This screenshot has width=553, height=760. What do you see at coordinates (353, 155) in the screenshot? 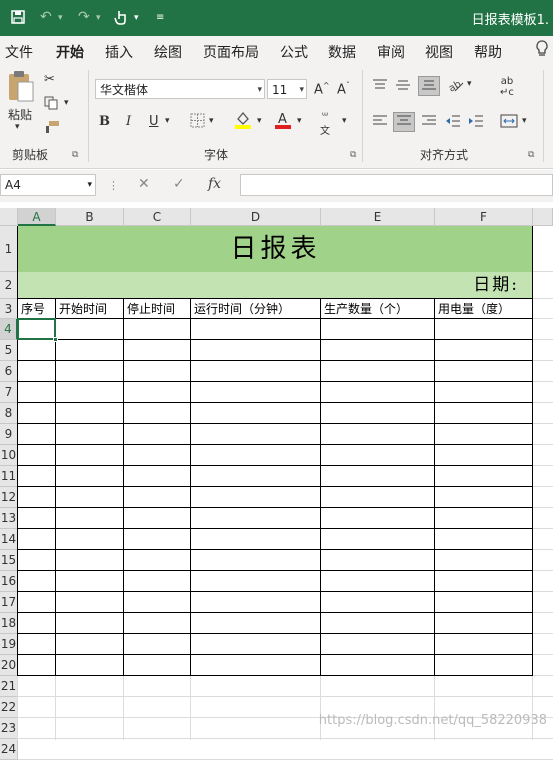
I see `font-launcher-icon: ⧉` at bounding box center [353, 155].